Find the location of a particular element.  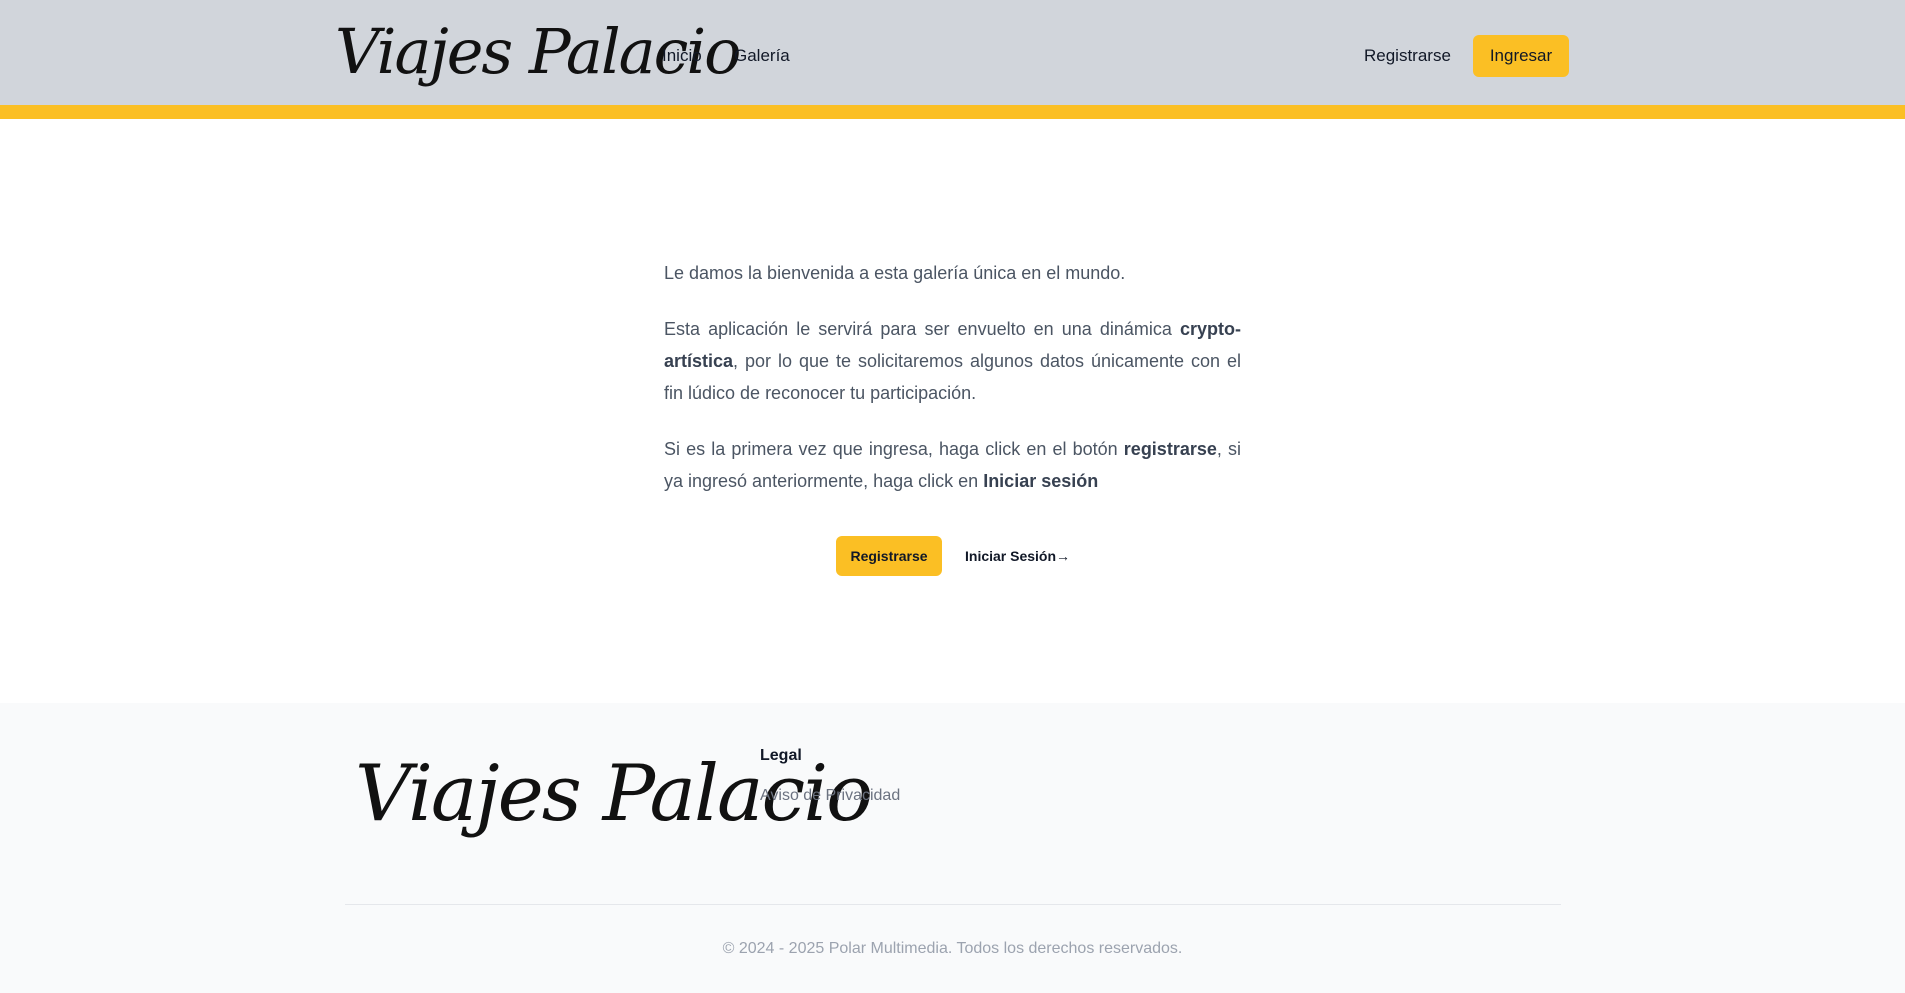

nav-link-inicio: Inicio is located at coordinates (682, 56).